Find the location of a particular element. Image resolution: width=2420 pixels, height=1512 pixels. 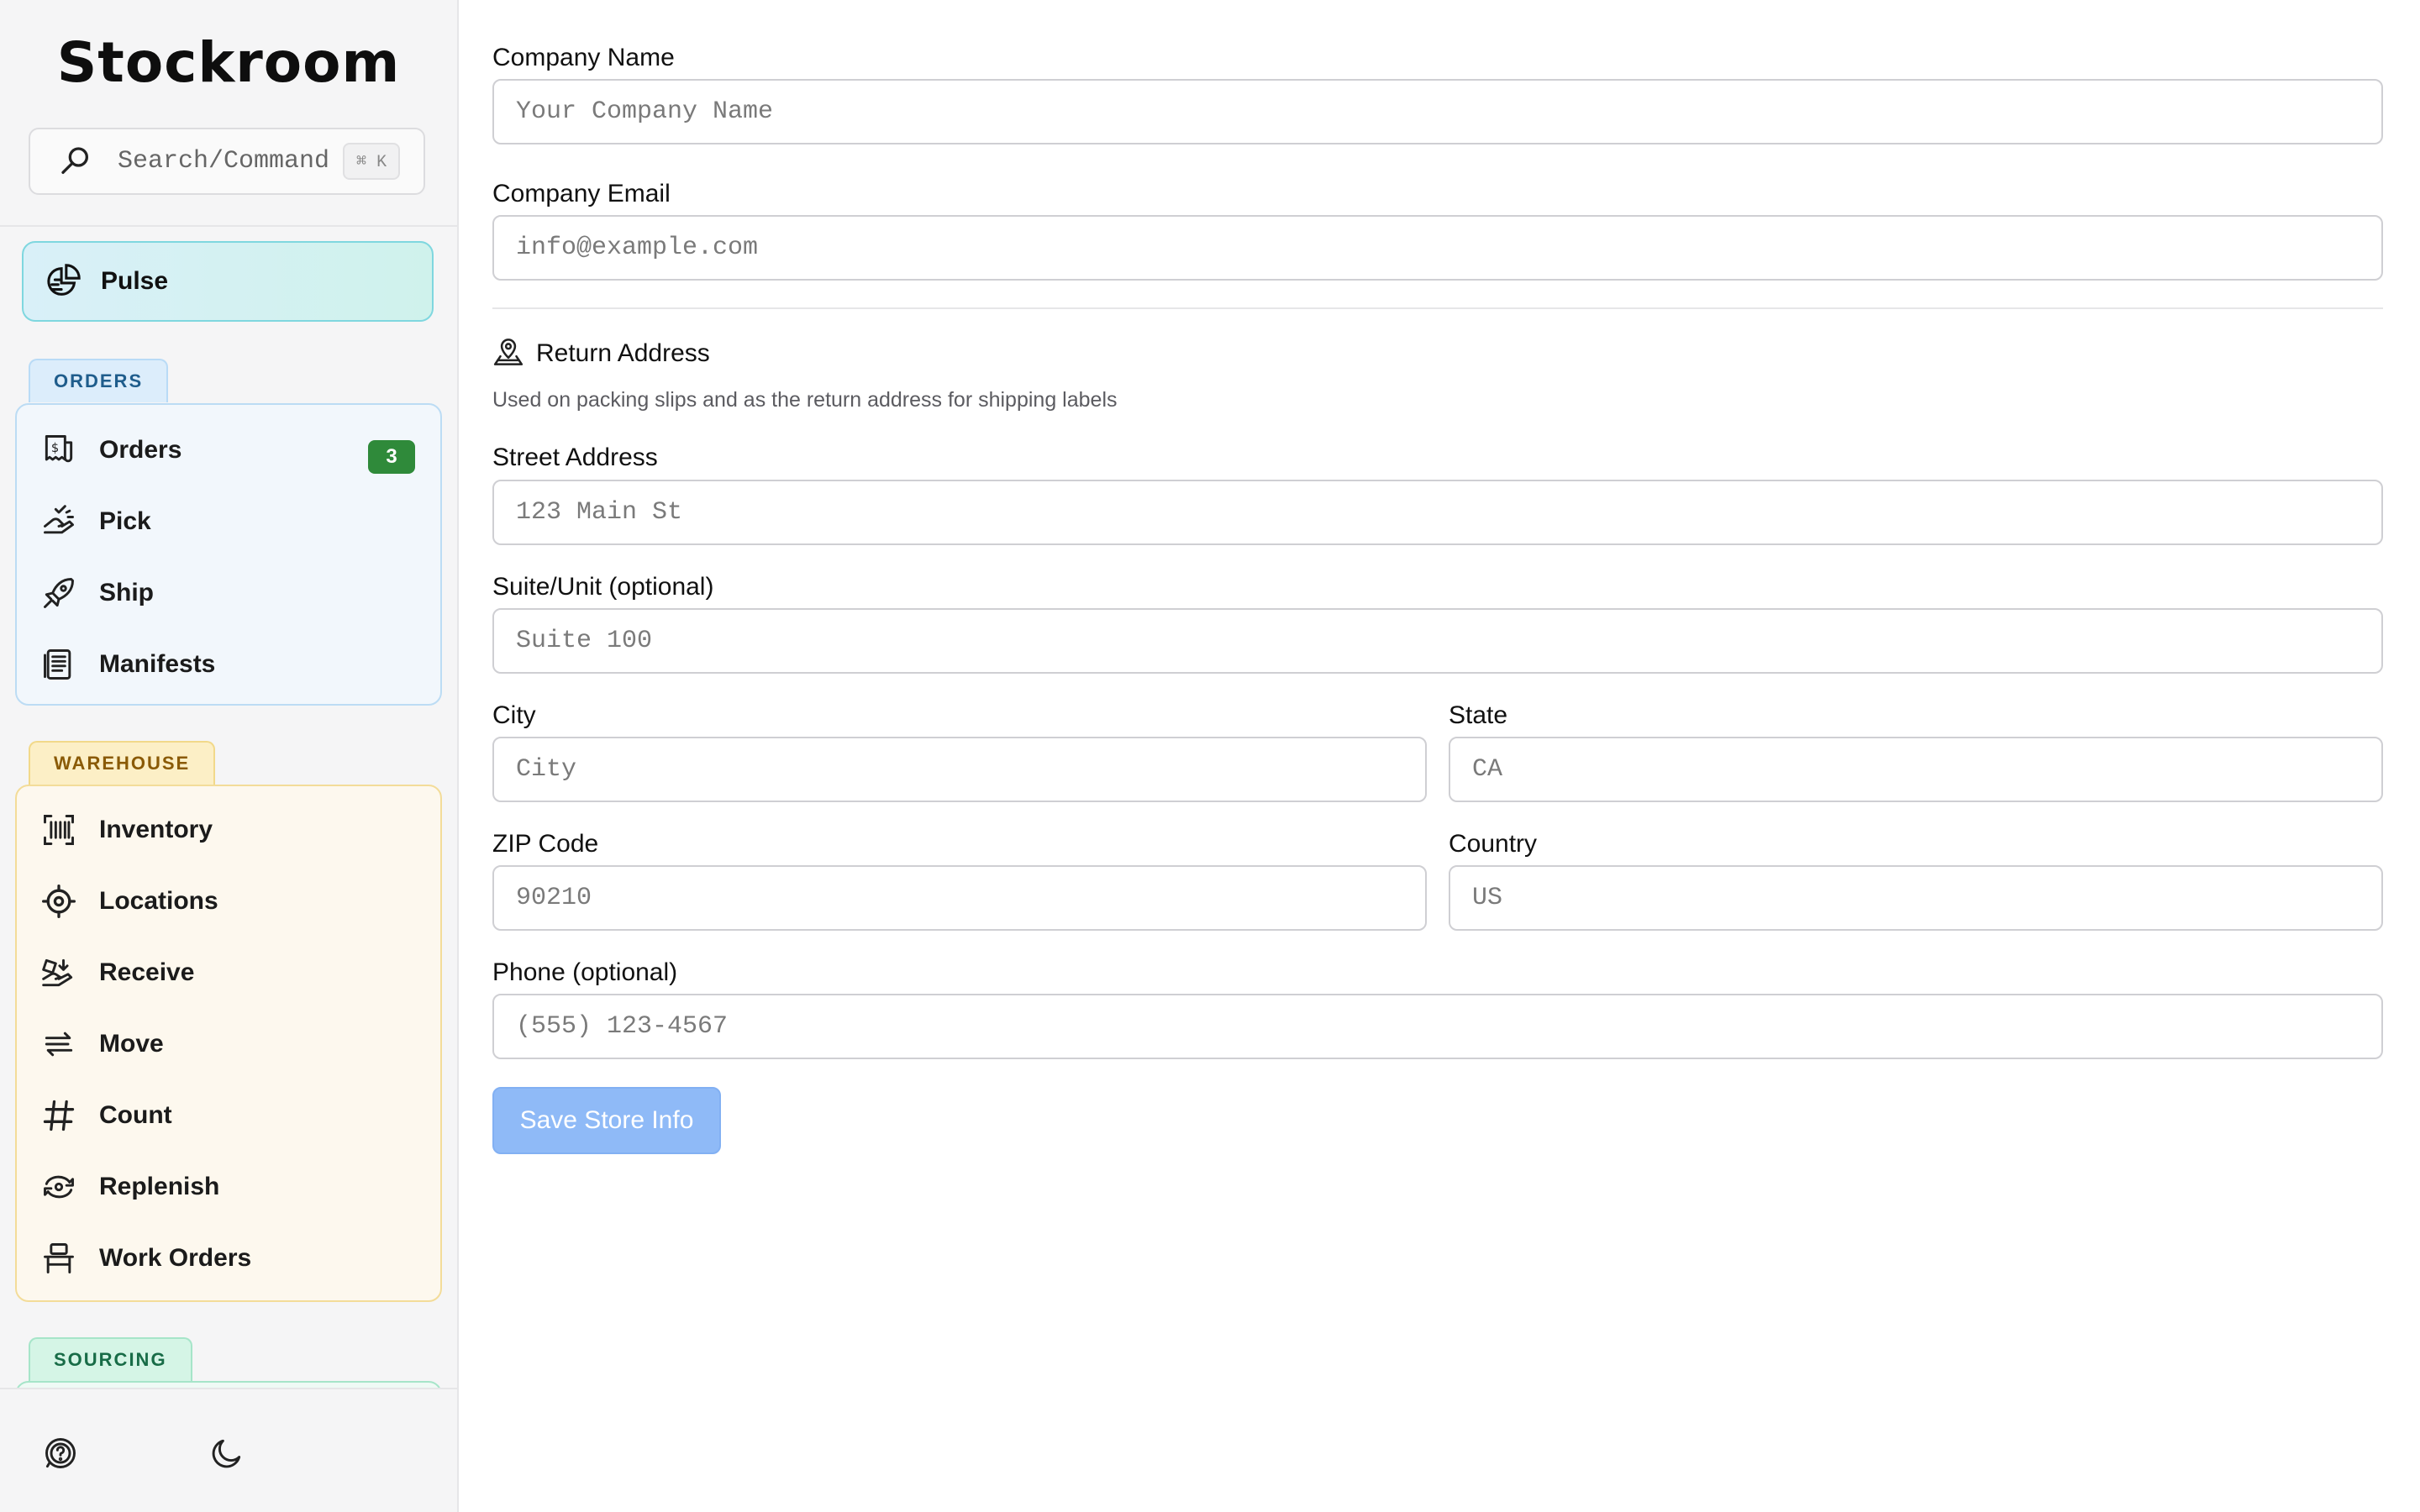

crosshair-icon is located at coordinates (59, 901).